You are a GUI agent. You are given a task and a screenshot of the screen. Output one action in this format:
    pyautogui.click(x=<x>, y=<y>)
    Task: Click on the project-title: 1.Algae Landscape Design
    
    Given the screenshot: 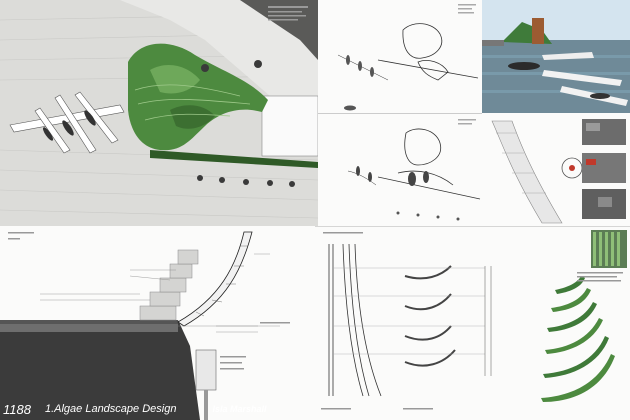 What is the action you would take?
    pyautogui.click(x=110, y=409)
    